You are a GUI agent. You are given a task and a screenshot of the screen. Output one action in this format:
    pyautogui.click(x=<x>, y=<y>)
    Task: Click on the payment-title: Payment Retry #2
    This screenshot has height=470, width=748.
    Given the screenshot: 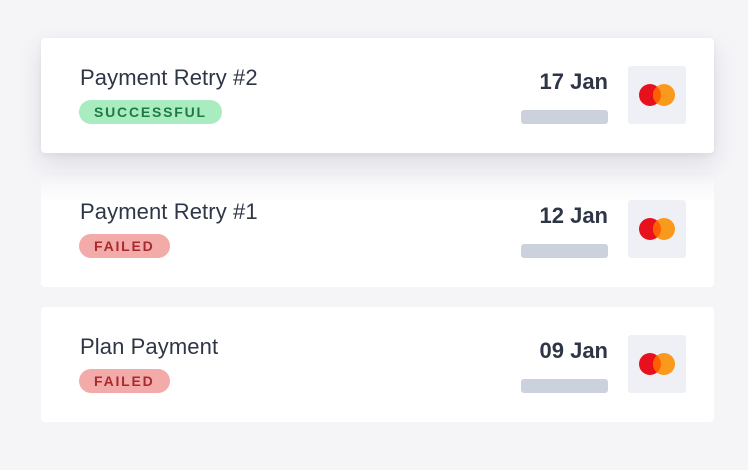 What is the action you would take?
    pyautogui.click(x=169, y=77)
    